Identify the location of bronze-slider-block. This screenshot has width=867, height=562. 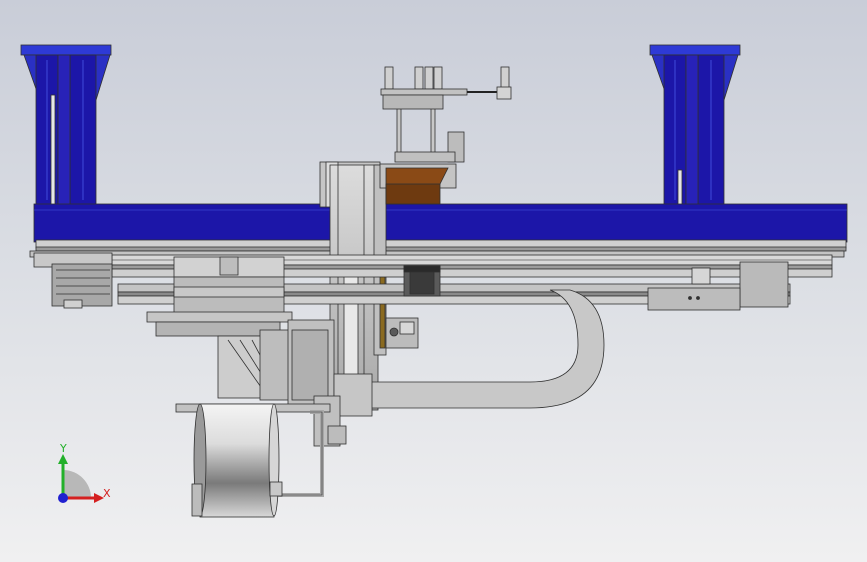
(418, 184).